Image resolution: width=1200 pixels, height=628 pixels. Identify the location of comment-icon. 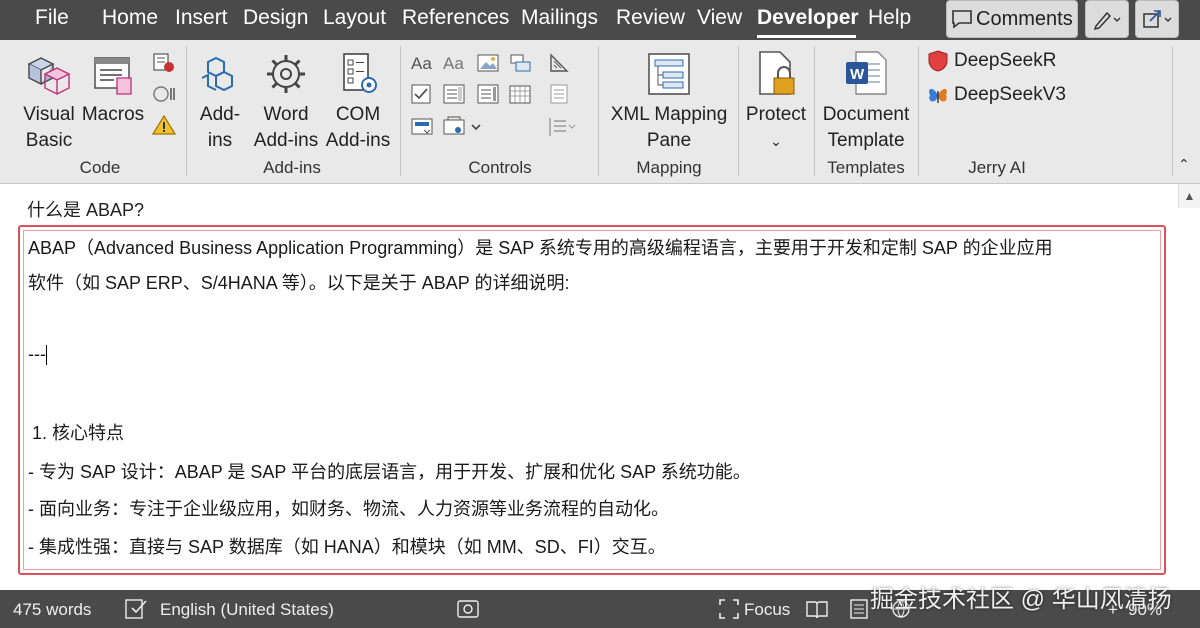
(962, 19).